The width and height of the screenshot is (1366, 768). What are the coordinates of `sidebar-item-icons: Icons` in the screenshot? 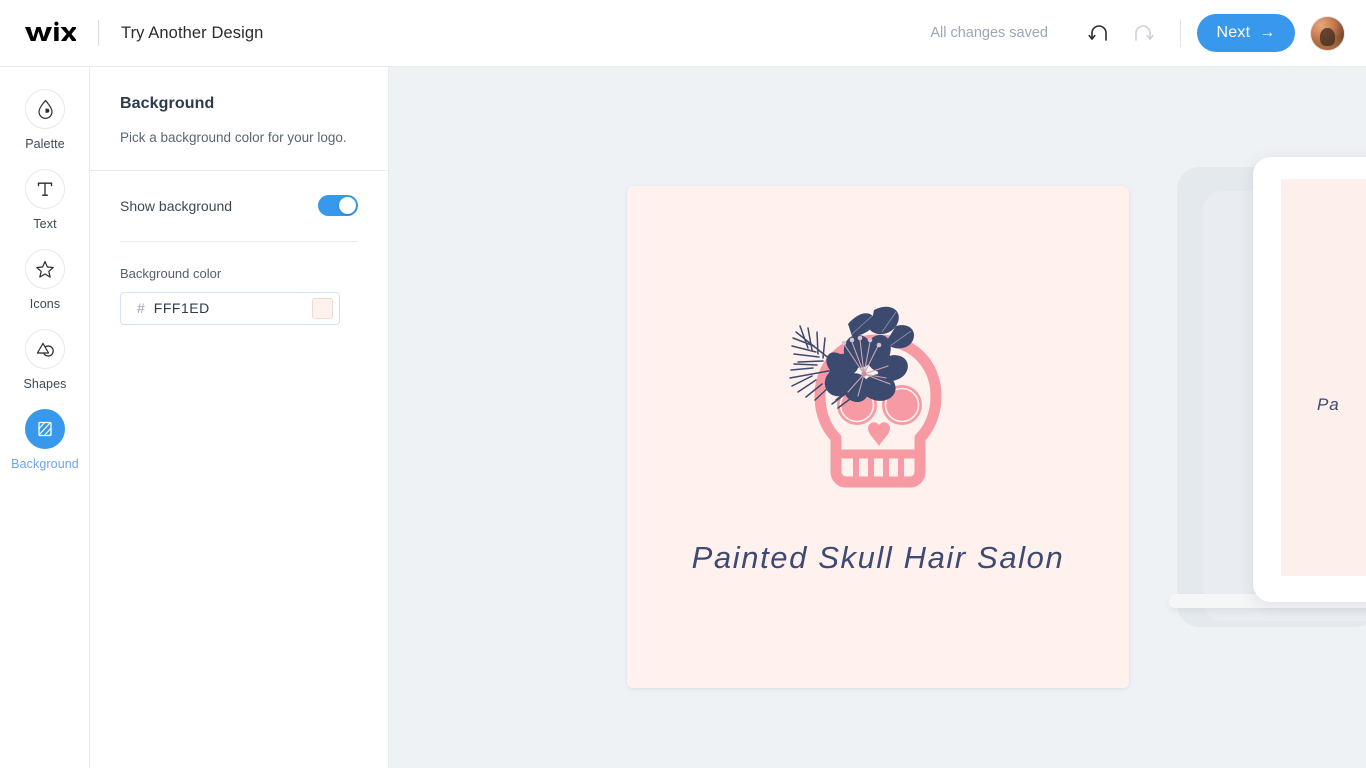 It's located at (45, 280).